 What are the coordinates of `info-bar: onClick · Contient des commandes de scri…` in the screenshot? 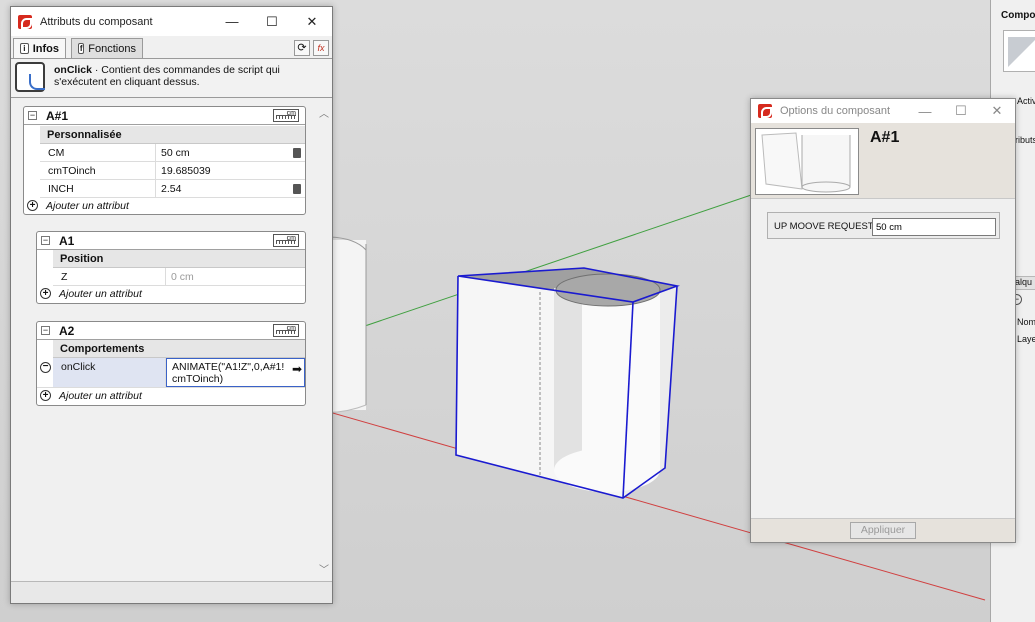 It's located at (171, 78).